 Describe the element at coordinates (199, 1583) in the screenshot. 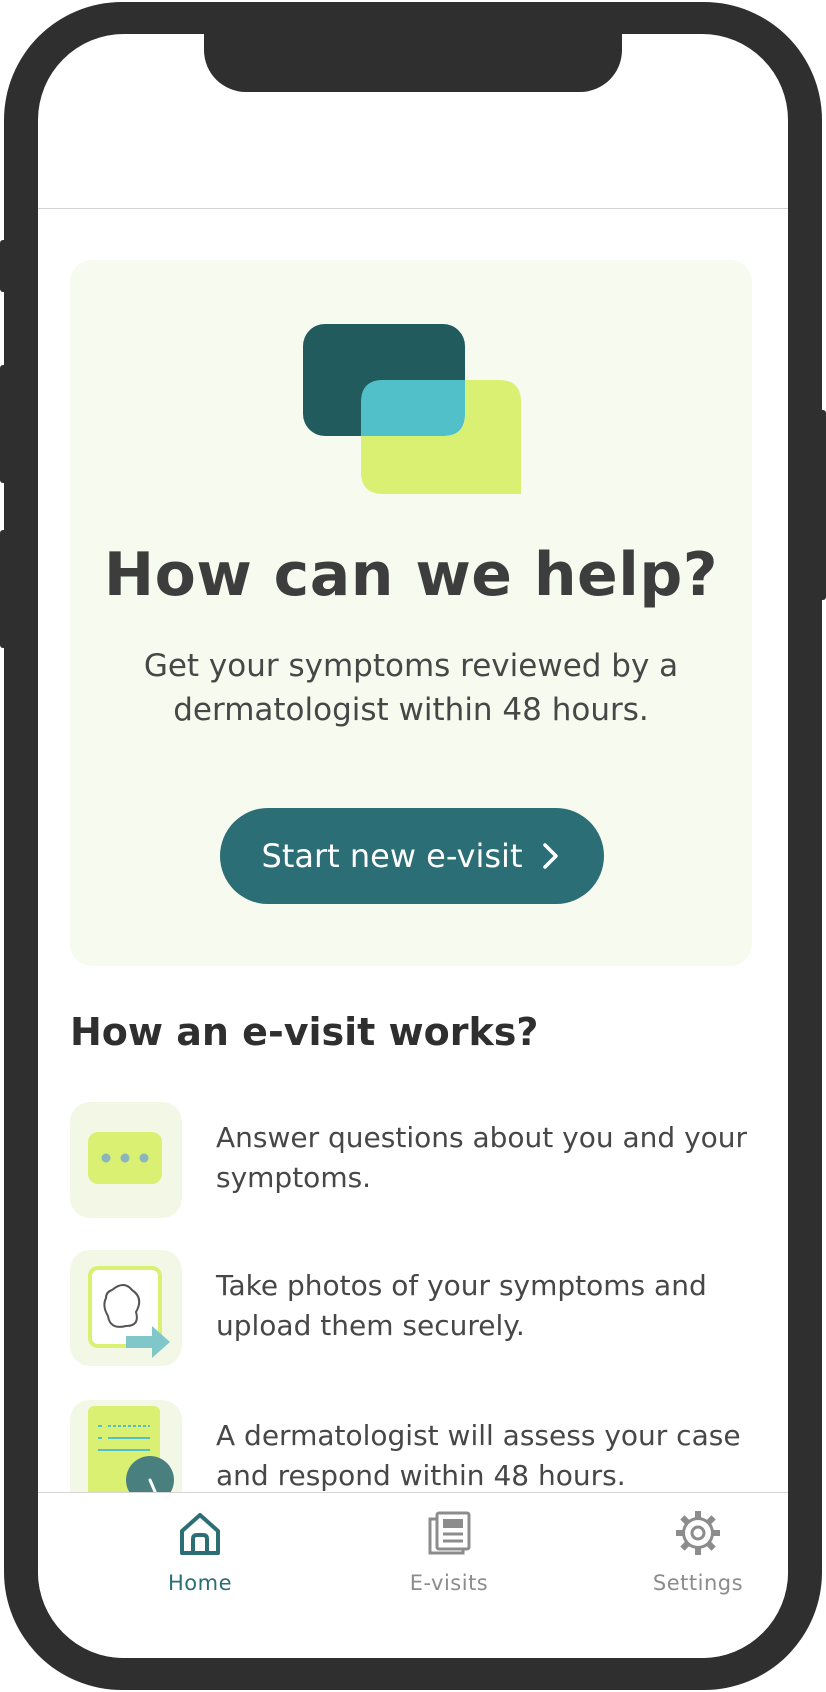

I see `tab-label: Home` at that location.